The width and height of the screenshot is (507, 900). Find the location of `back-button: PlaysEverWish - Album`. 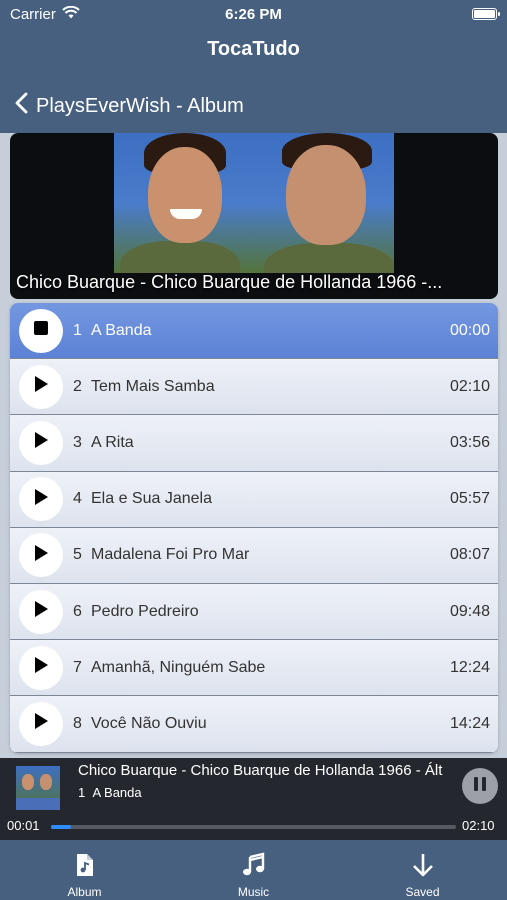

back-button: PlaysEverWish - Album is located at coordinates (129, 106).